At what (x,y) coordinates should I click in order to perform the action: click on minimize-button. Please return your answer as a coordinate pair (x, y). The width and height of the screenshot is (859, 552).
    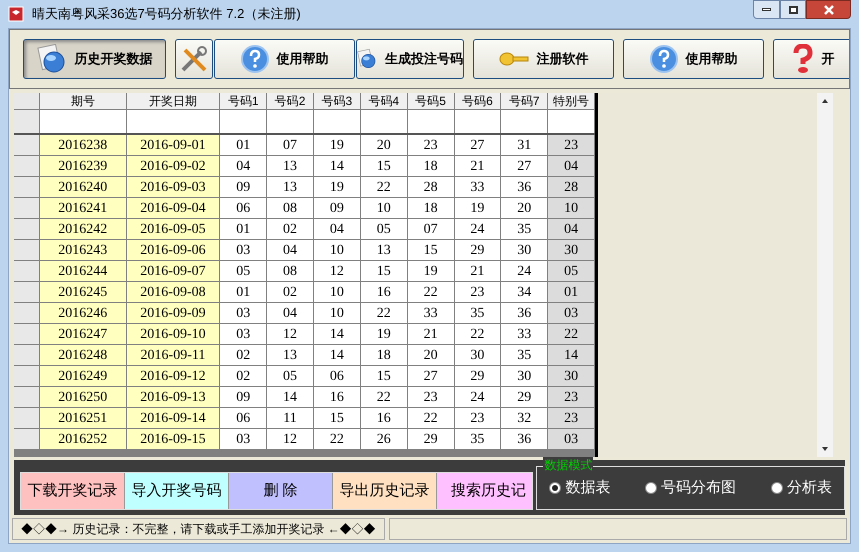
    Looking at the image, I should click on (766, 9).